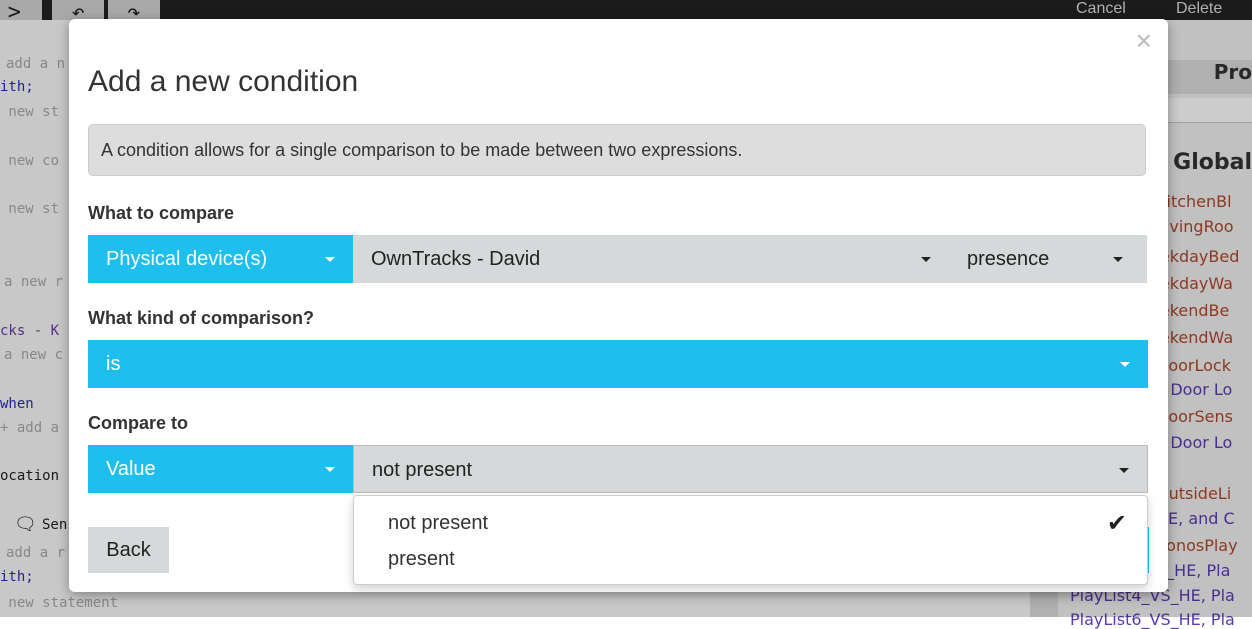 The height and width of the screenshot is (629, 1252). I want to click on comparison-select: is, so click(618, 364).